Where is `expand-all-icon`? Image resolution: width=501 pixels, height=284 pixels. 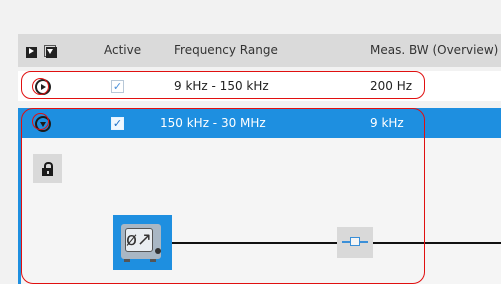
expand-all-icon is located at coordinates (31, 51).